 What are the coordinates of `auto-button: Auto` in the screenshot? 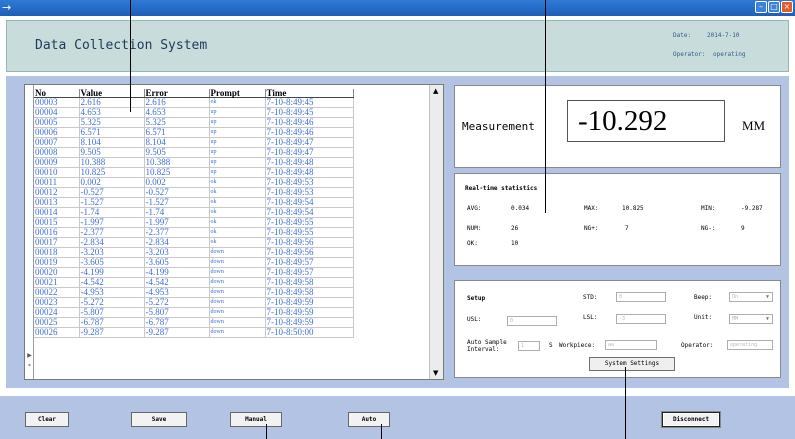 It's located at (369, 419).